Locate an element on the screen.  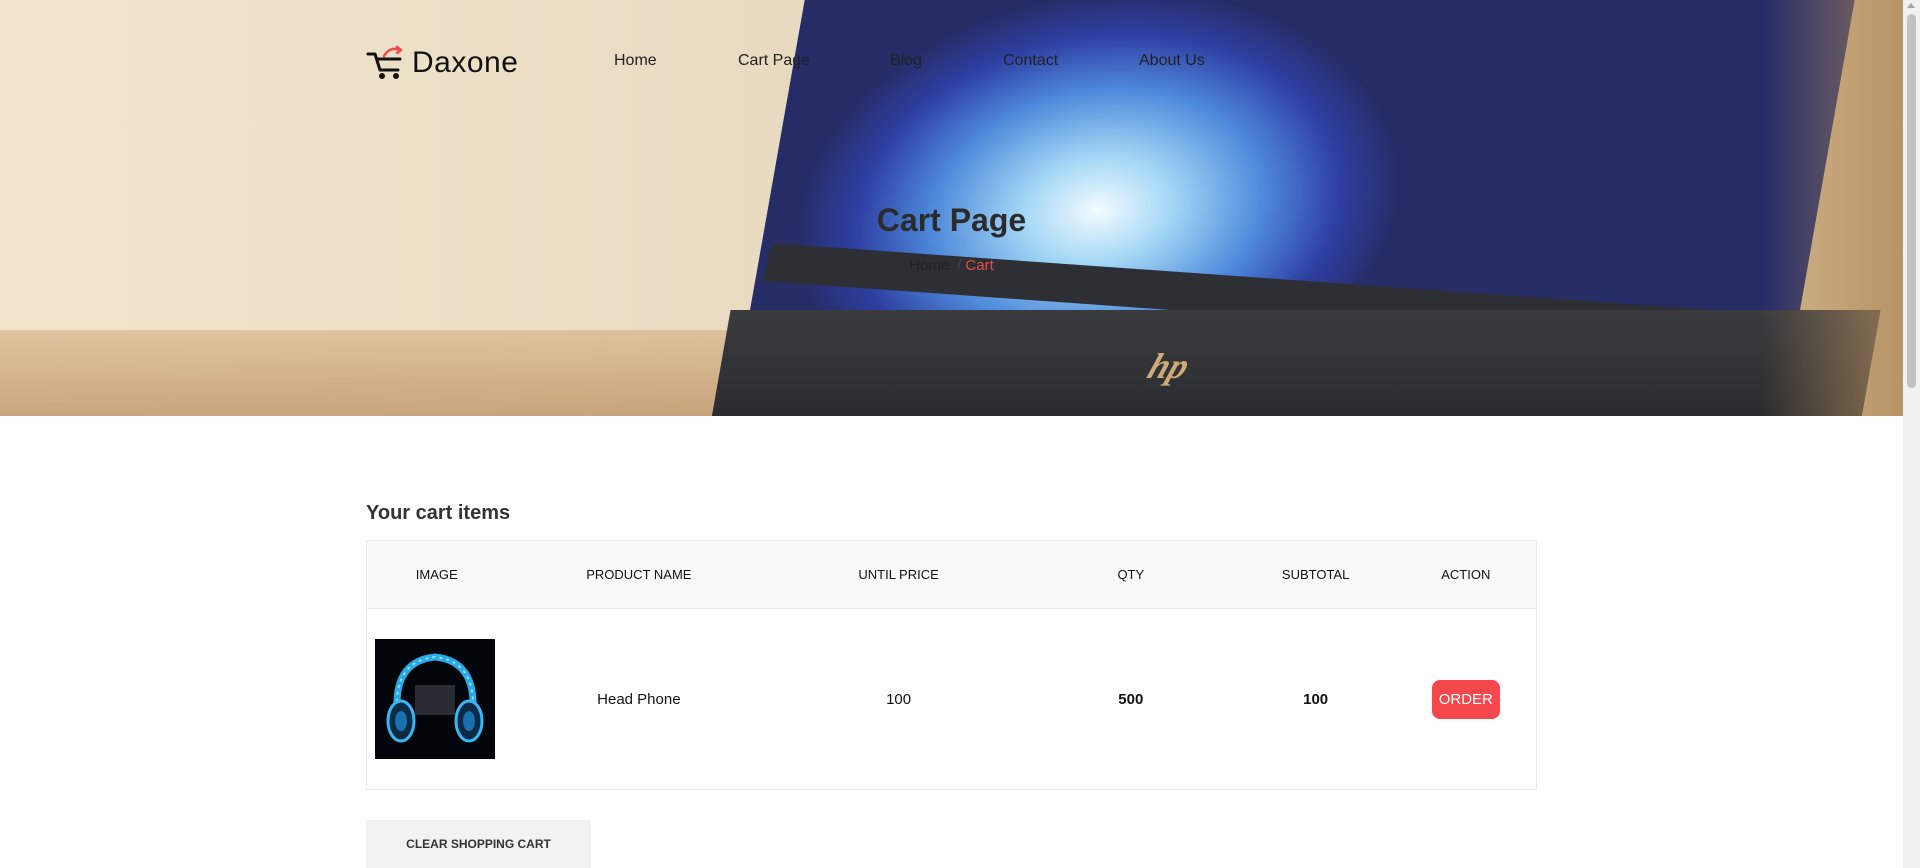
table-row: Head Phone 100 500 100 ORDER is located at coordinates (951, 699).